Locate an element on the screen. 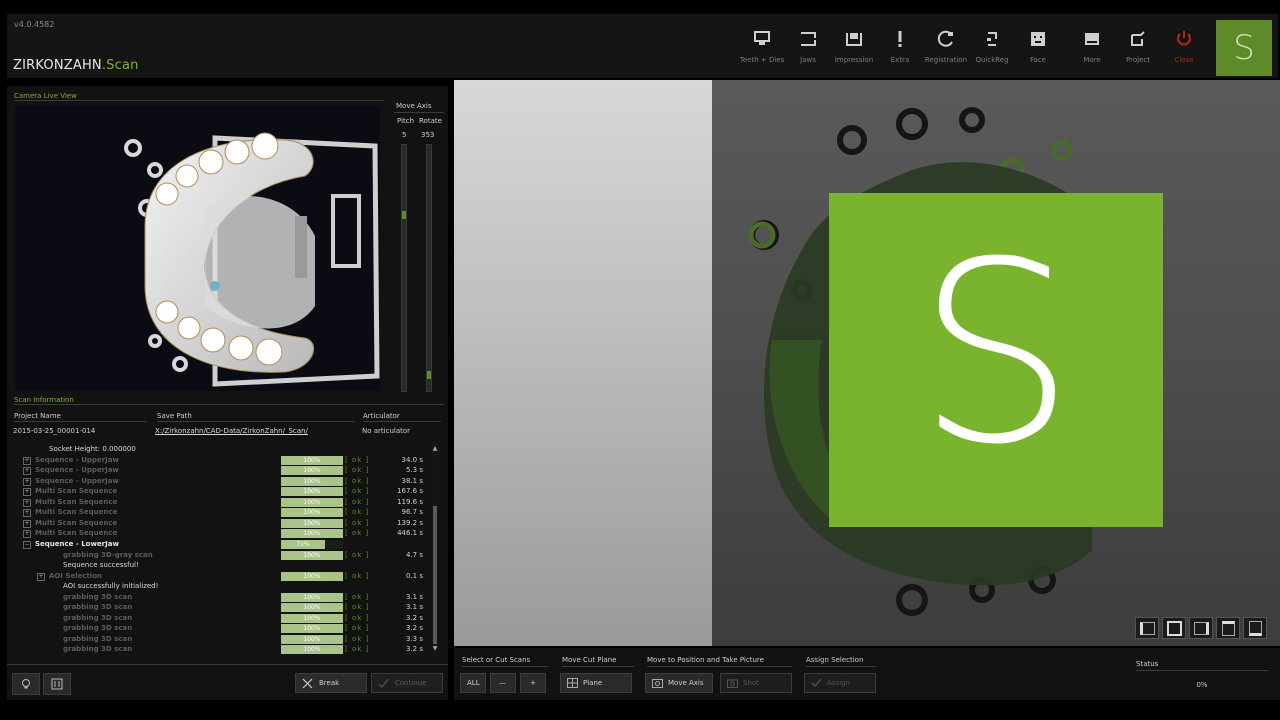 This screenshot has height=720, width=1280. view-right-button is located at coordinates (1201, 628).